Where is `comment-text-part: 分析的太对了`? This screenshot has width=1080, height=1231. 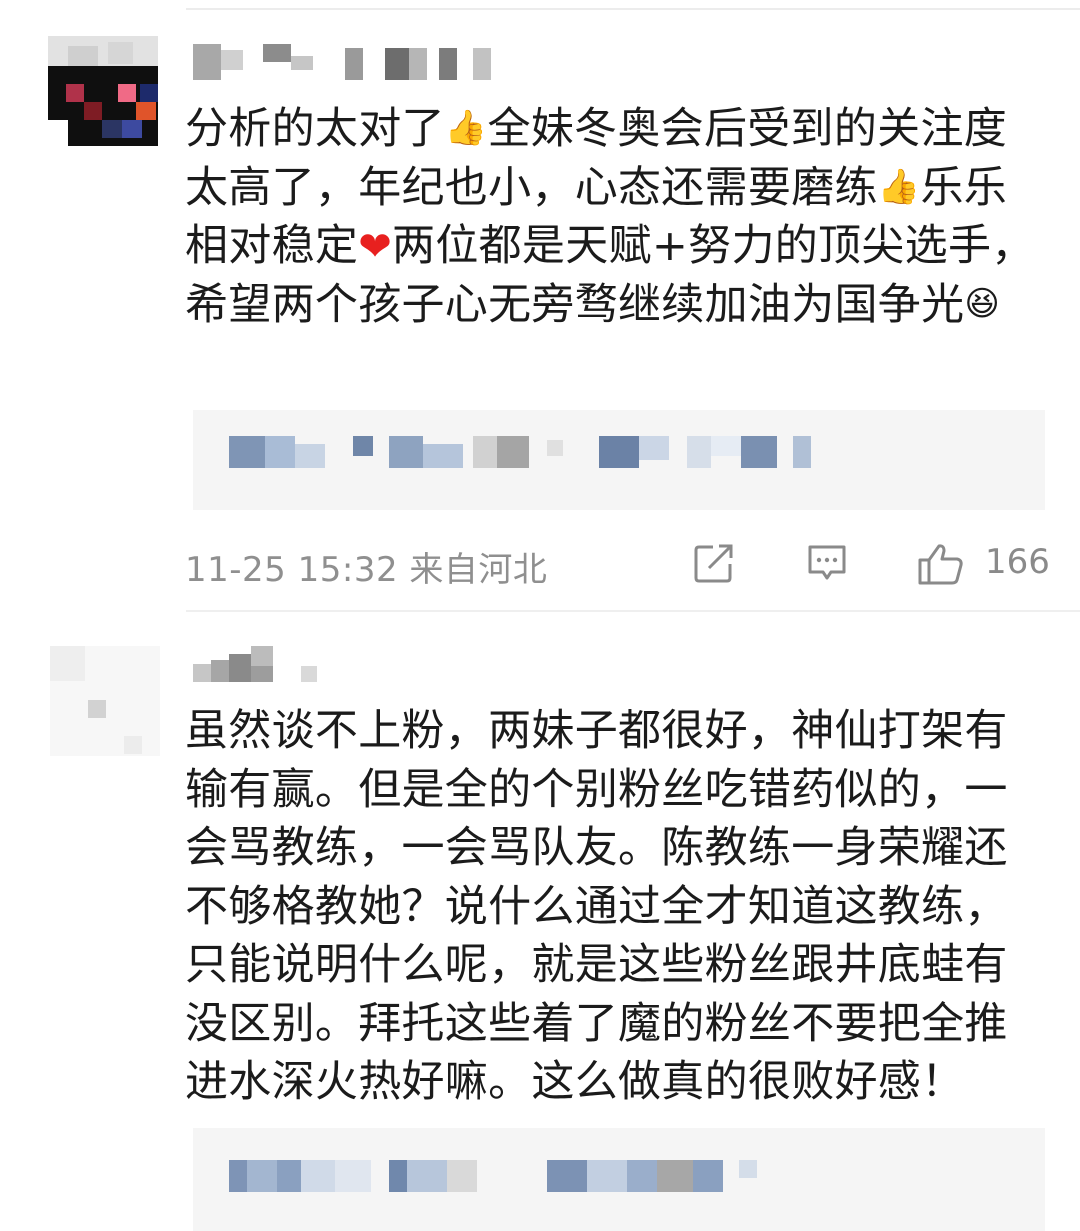
comment-text-part: 分析的太对了 is located at coordinates (315, 129).